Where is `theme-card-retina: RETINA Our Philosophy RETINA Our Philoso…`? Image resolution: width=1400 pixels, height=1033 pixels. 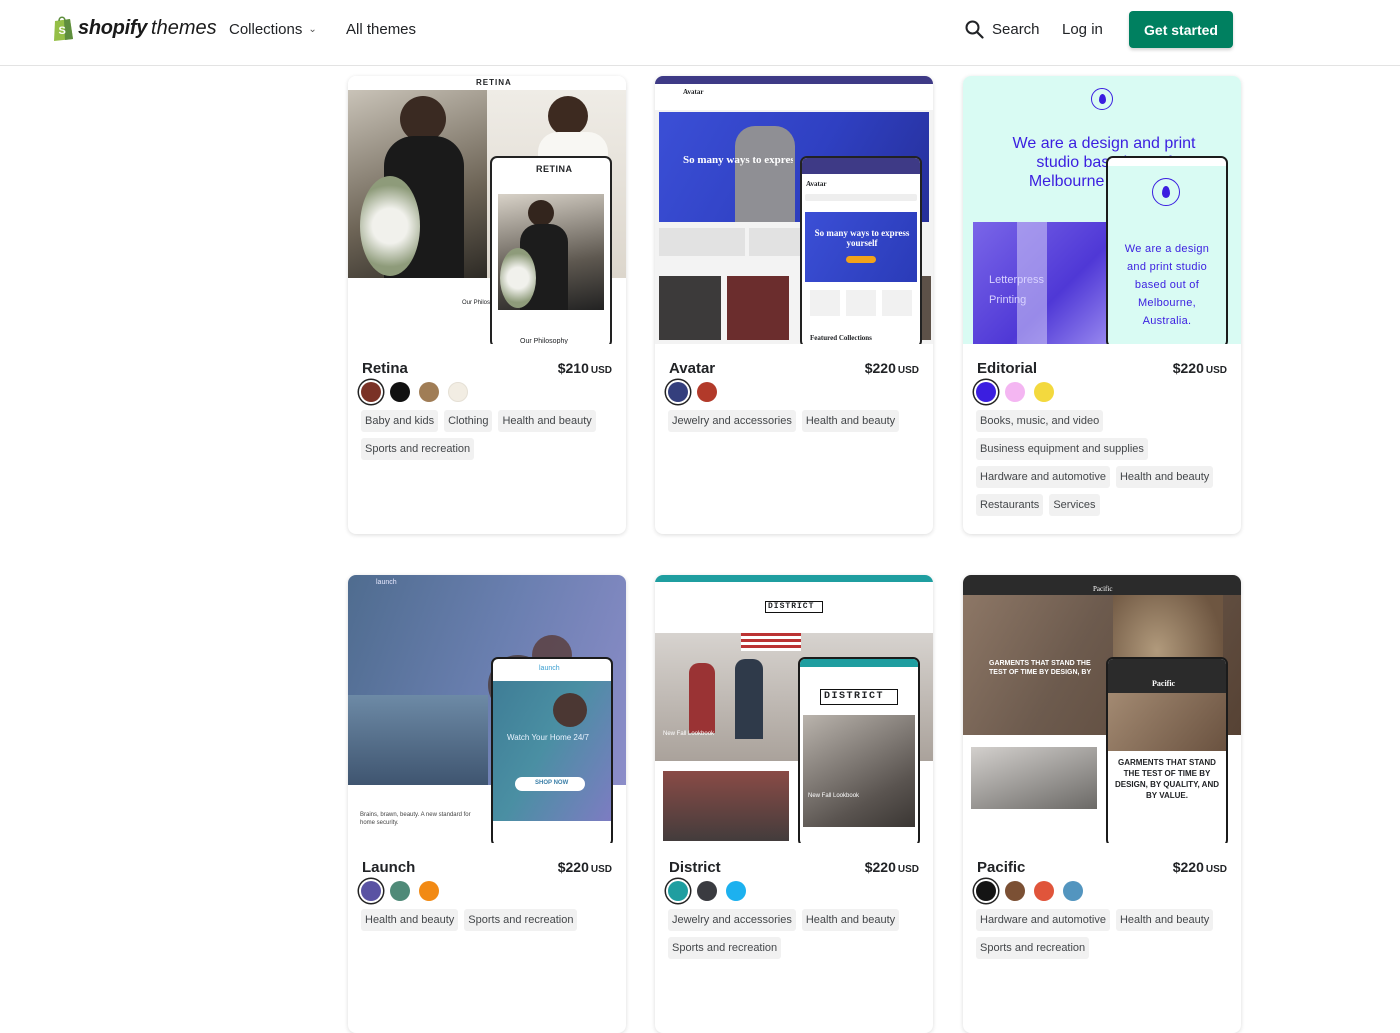 theme-card-retina: RETINA Our Philosophy RETINA Our Philoso… is located at coordinates (487, 305).